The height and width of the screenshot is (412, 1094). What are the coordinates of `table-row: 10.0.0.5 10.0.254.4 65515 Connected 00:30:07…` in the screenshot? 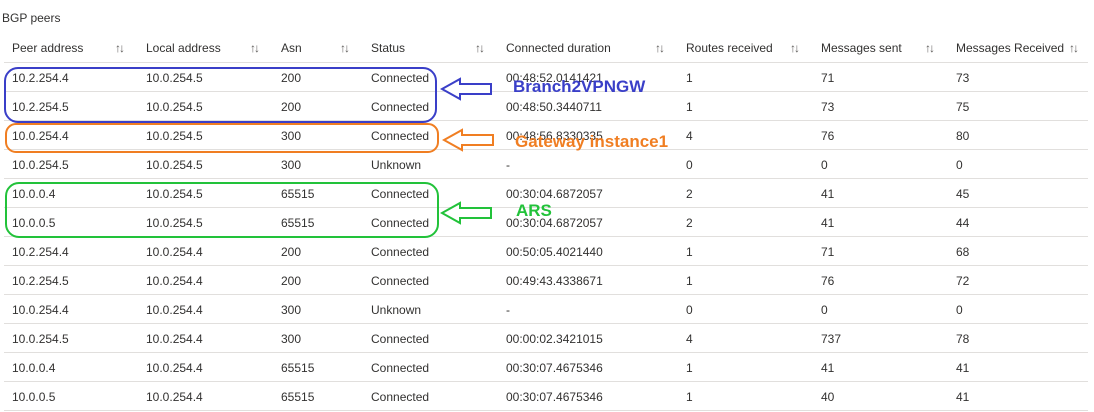 It's located at (546, 396).